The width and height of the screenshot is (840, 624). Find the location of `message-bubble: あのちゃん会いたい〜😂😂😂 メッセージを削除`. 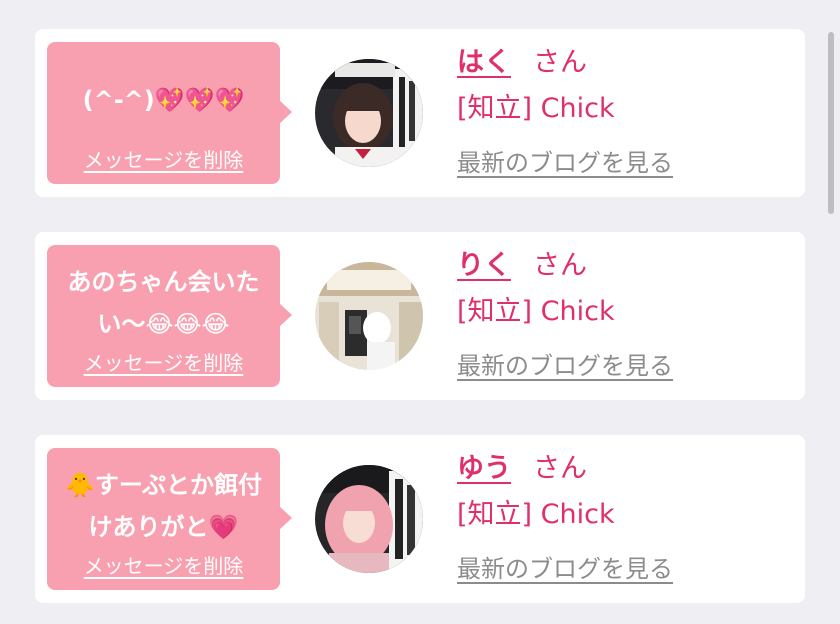

message-bubble: あのちゃん会いたい〜😂😂😂 メッセージを削除 is located at coordinates (169, 316).